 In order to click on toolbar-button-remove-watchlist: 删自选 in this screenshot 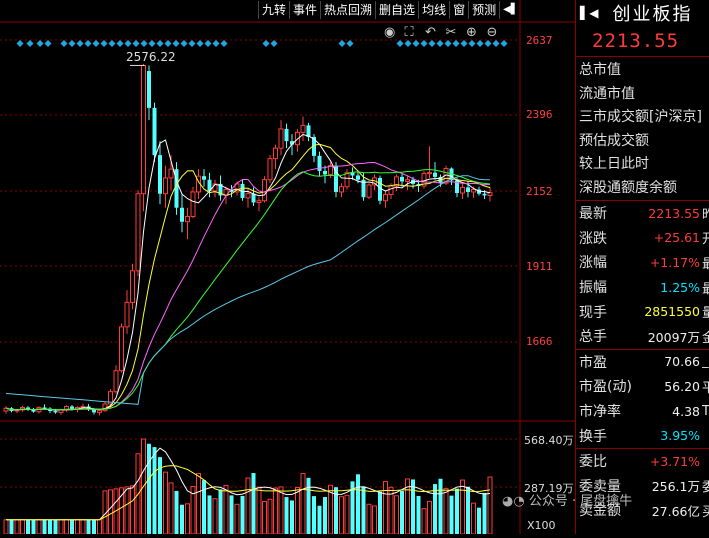, I will do `click(396, 10)`.